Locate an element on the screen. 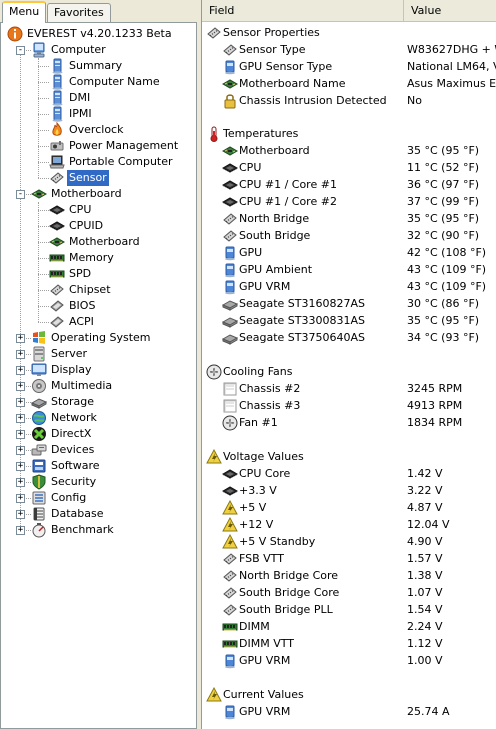 The image size is (496, 729). sensor-row: CPU #1 / Core #2 37 °C (99 °F) is located at coordinates (349, 201).